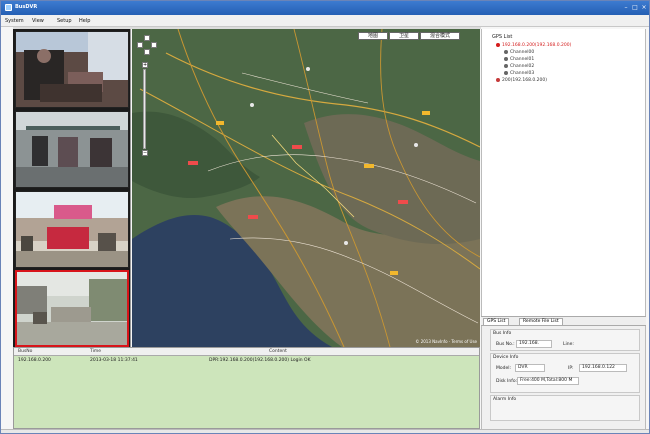  Describe the element at coordinates (548, 381) in the screenshot. I see `disk-info-field: Free:400 M,Total:800 M` at that location.